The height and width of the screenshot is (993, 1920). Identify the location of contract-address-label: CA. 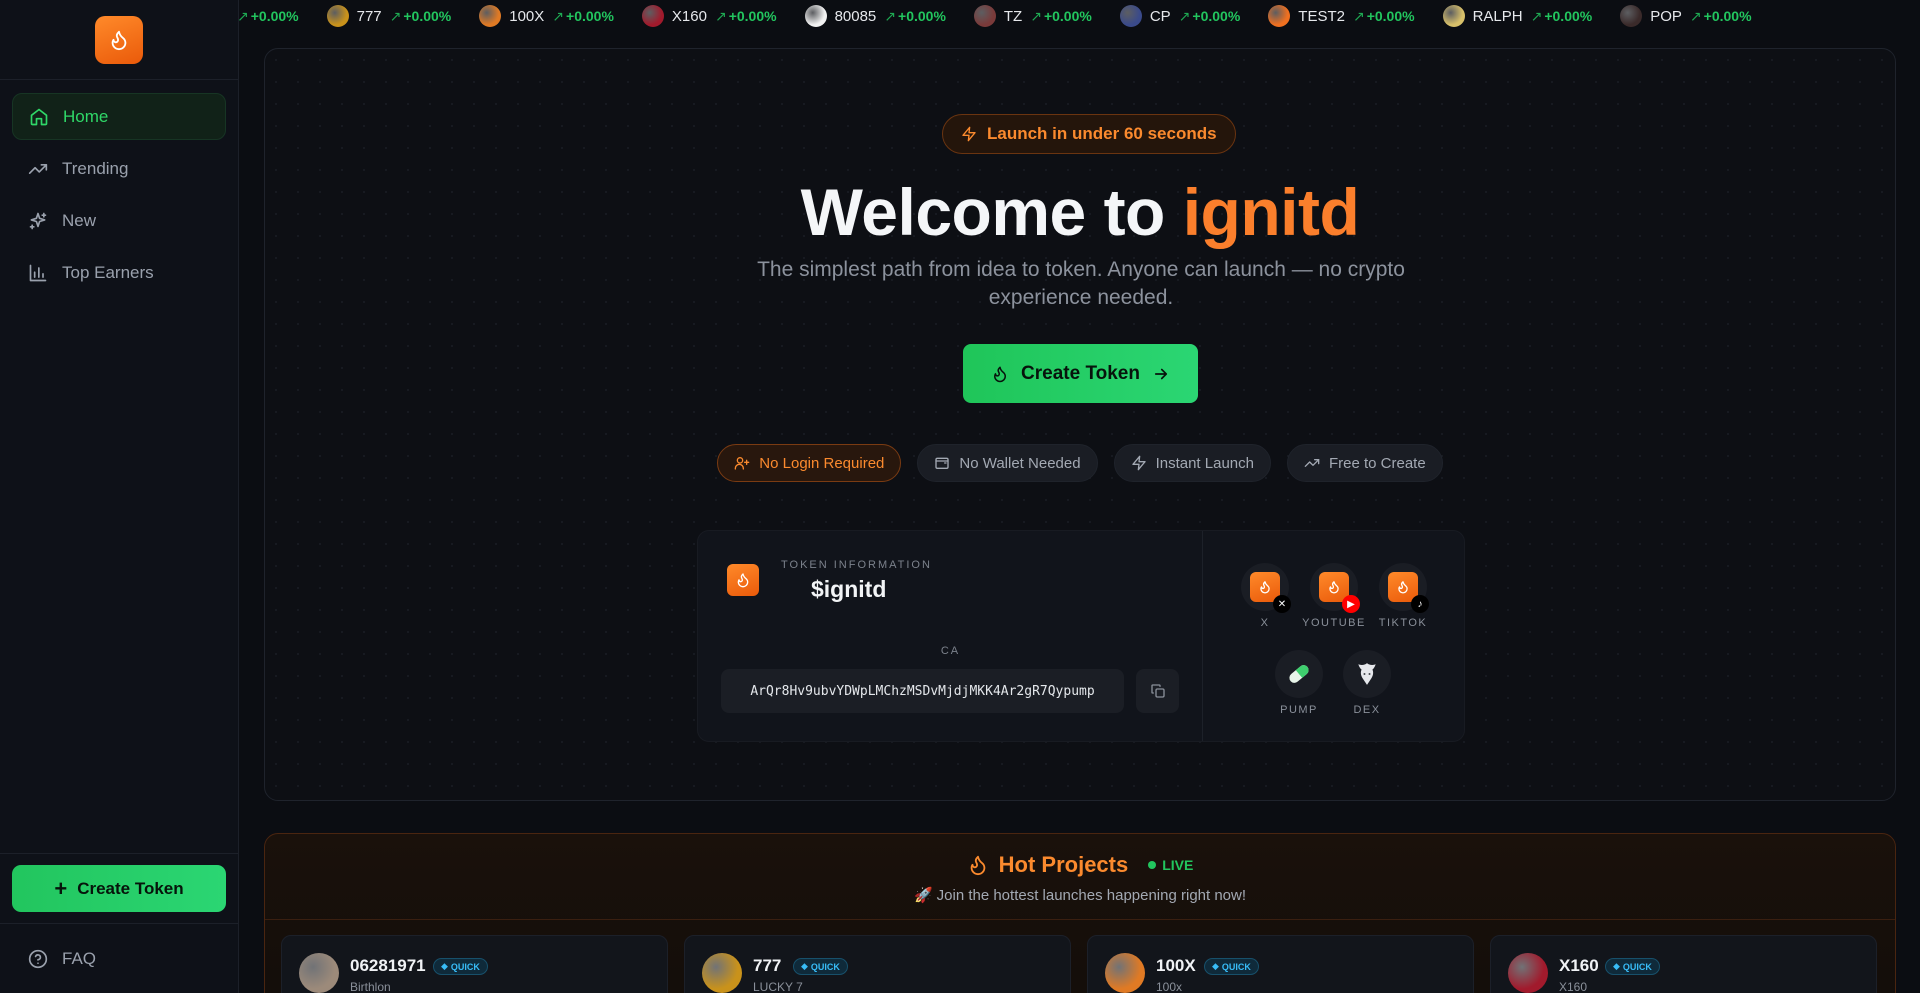
(950, 651).